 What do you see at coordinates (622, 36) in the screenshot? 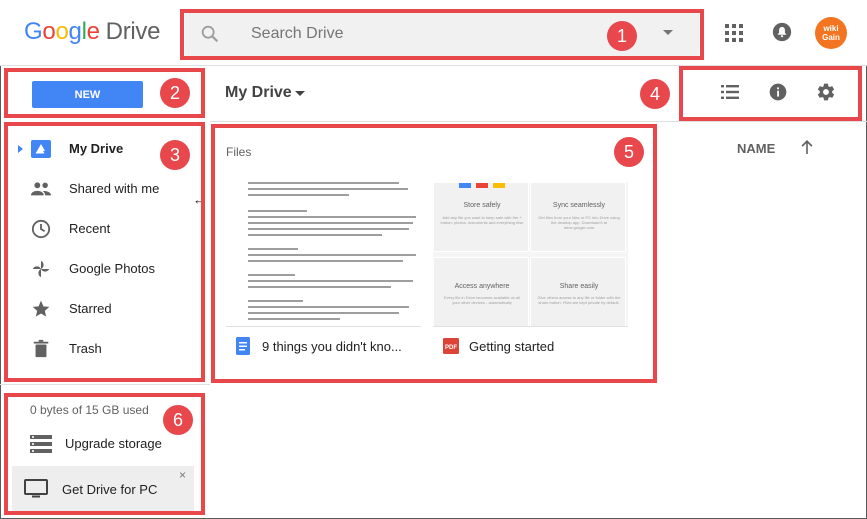
I see `annotation-number: 1` at bounding box center [622, 36].